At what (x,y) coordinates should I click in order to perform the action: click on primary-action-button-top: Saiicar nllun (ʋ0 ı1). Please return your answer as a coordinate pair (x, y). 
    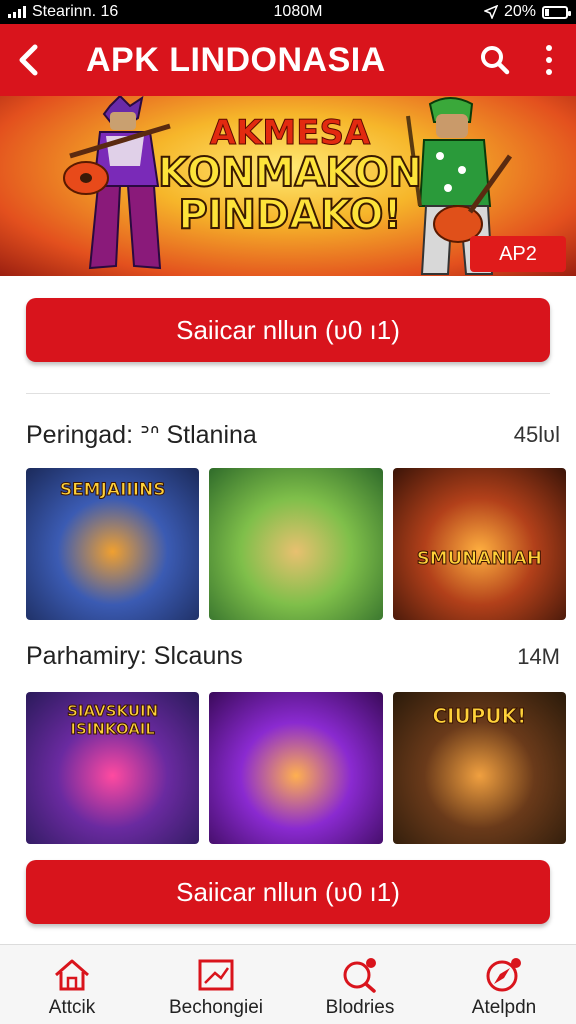
    Looking at the image, I should click on (288, 330).